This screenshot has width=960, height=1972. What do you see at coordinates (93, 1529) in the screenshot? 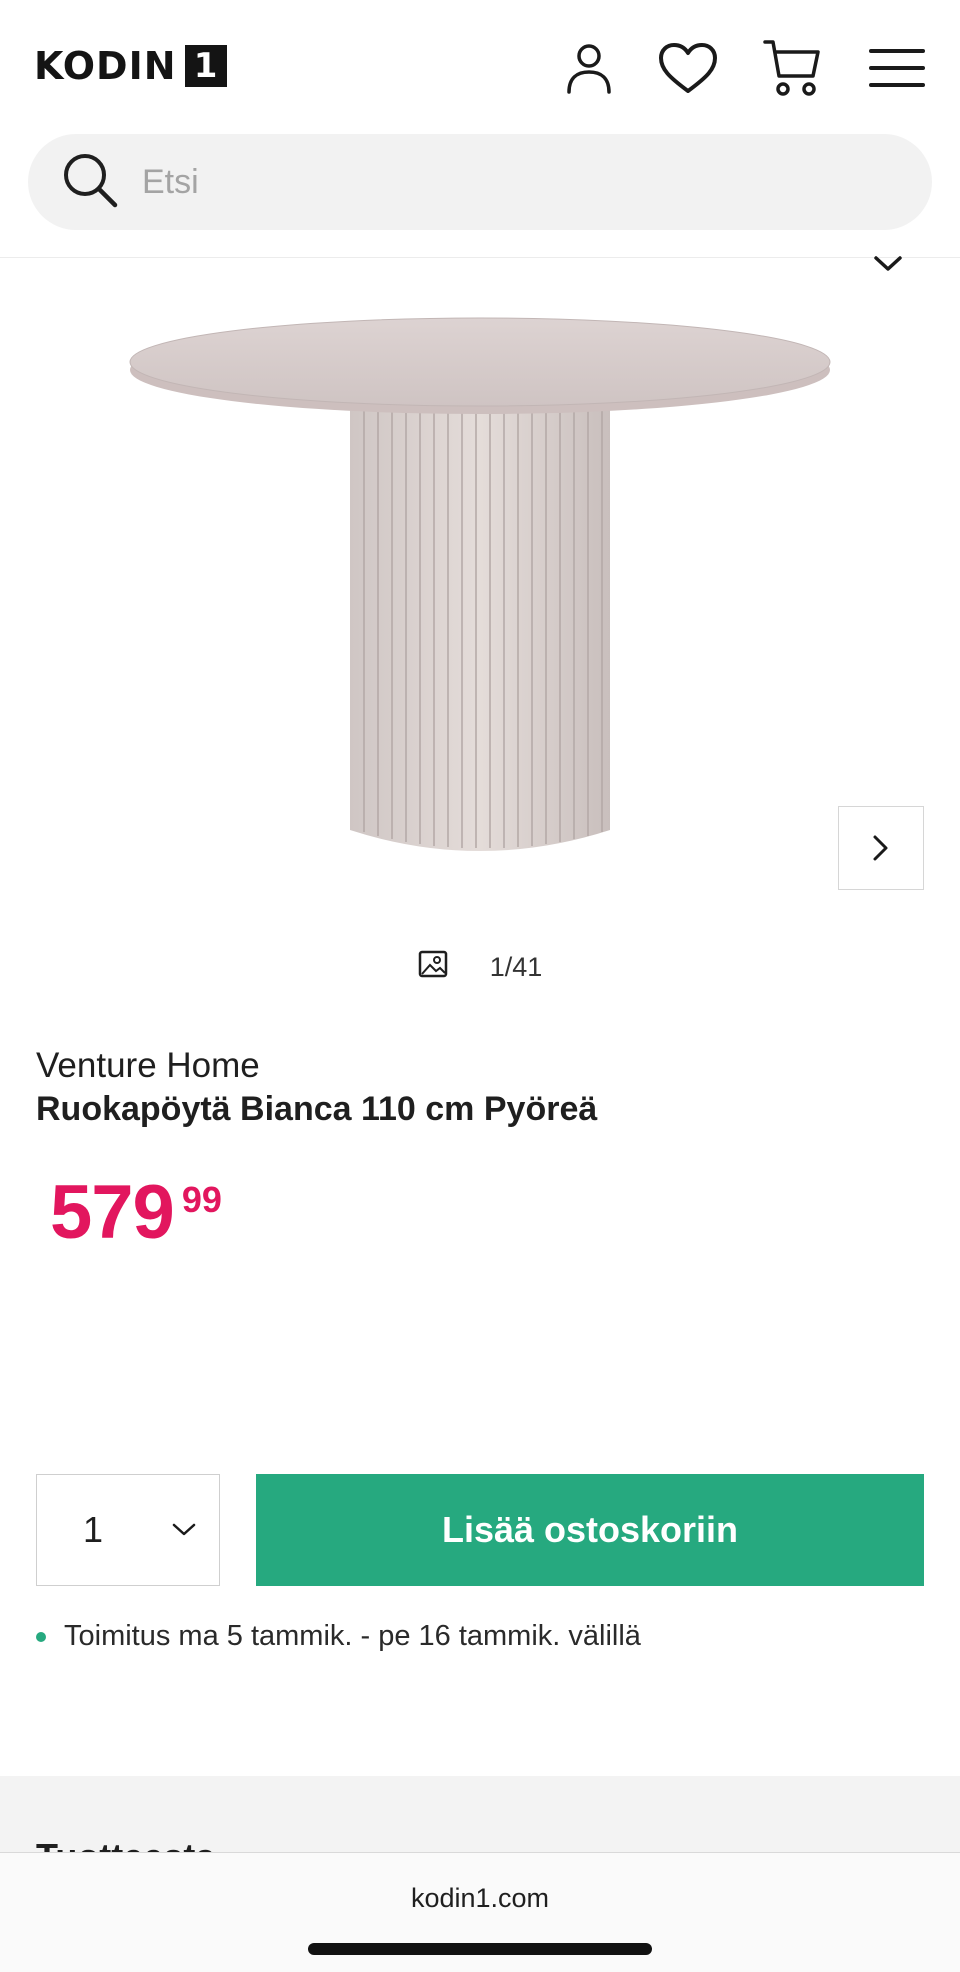
I see `quantity-value: 1` at bounding box center [93, 1529].